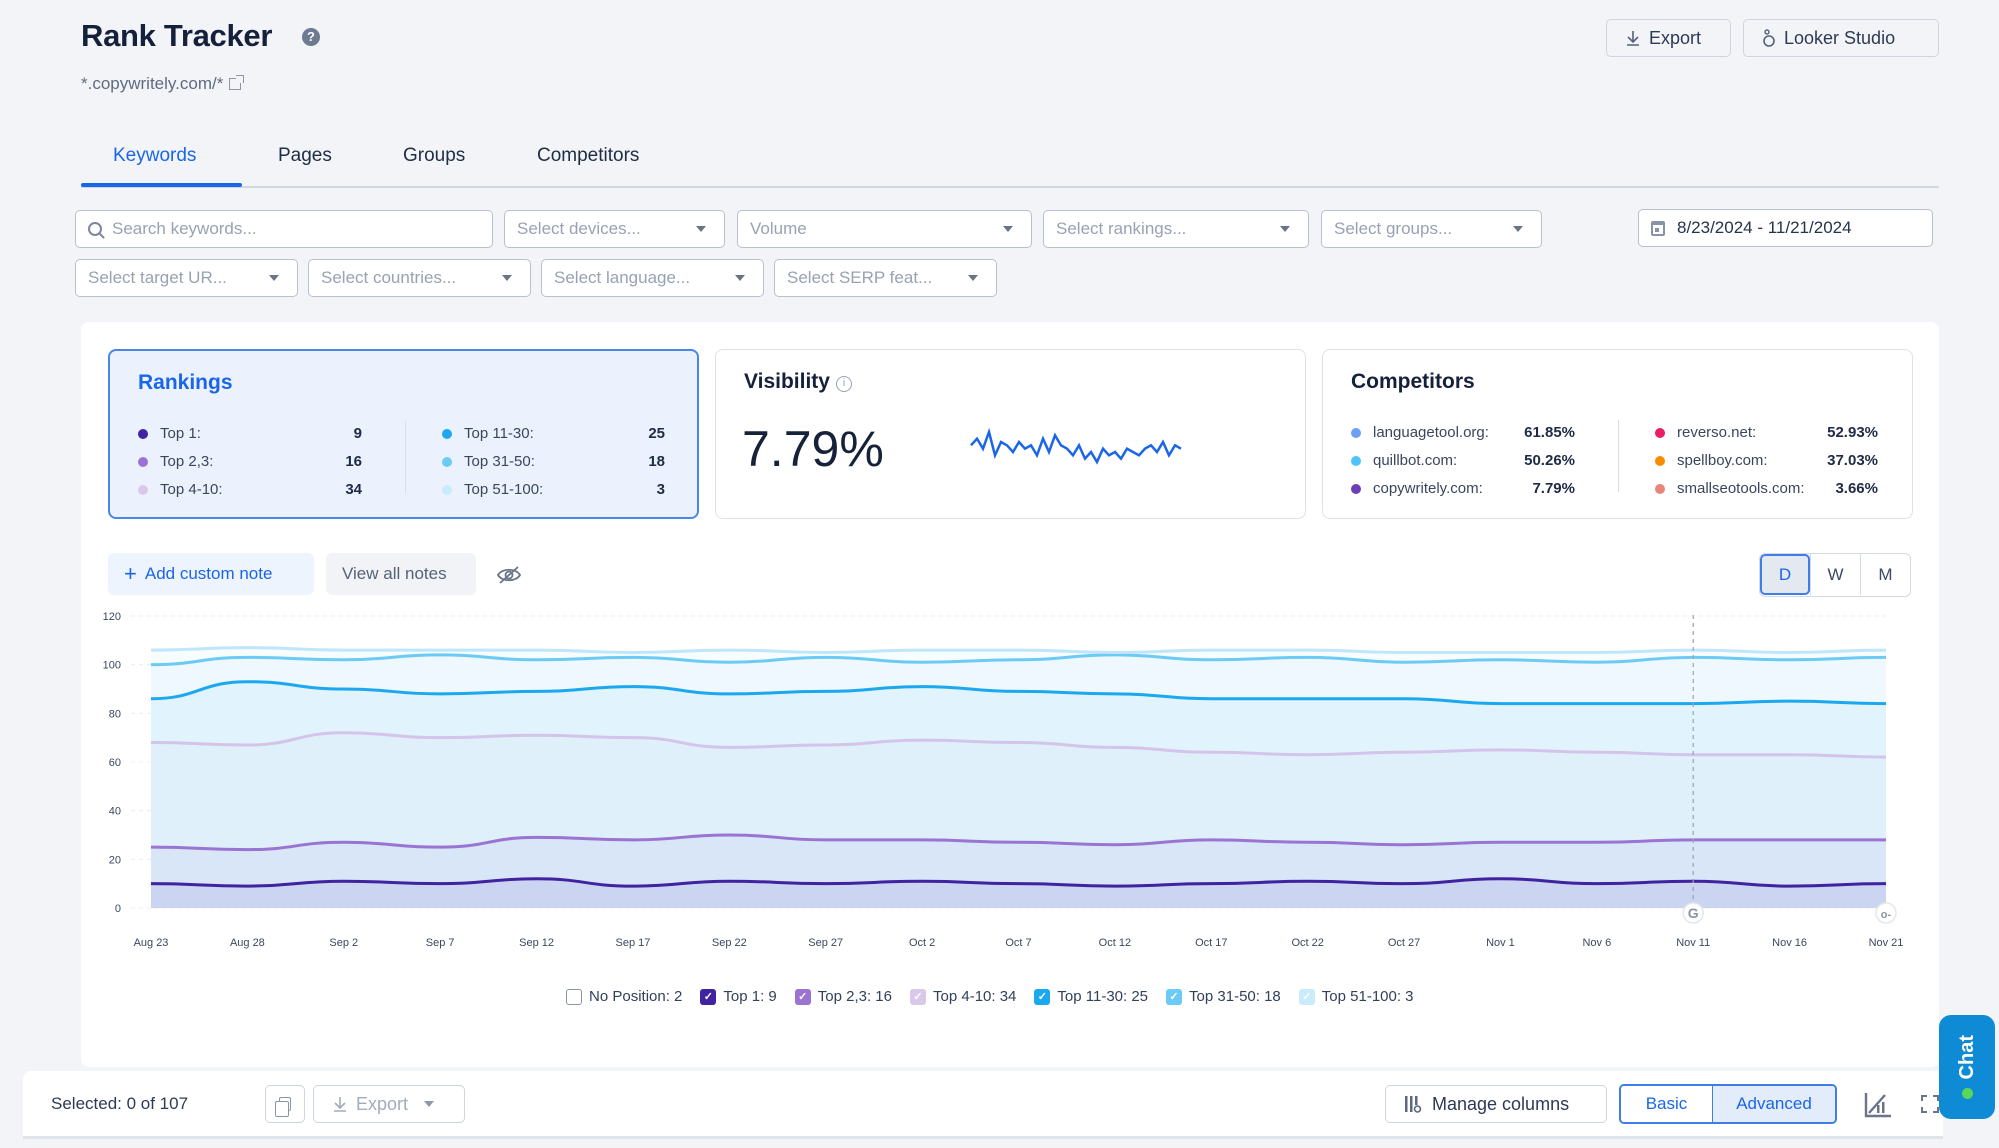 The height and width of the screenshot is (1148, 1999). Describe the element at coordinates (237, 82) in the screenshot. I see `external-link-icon` at that location.